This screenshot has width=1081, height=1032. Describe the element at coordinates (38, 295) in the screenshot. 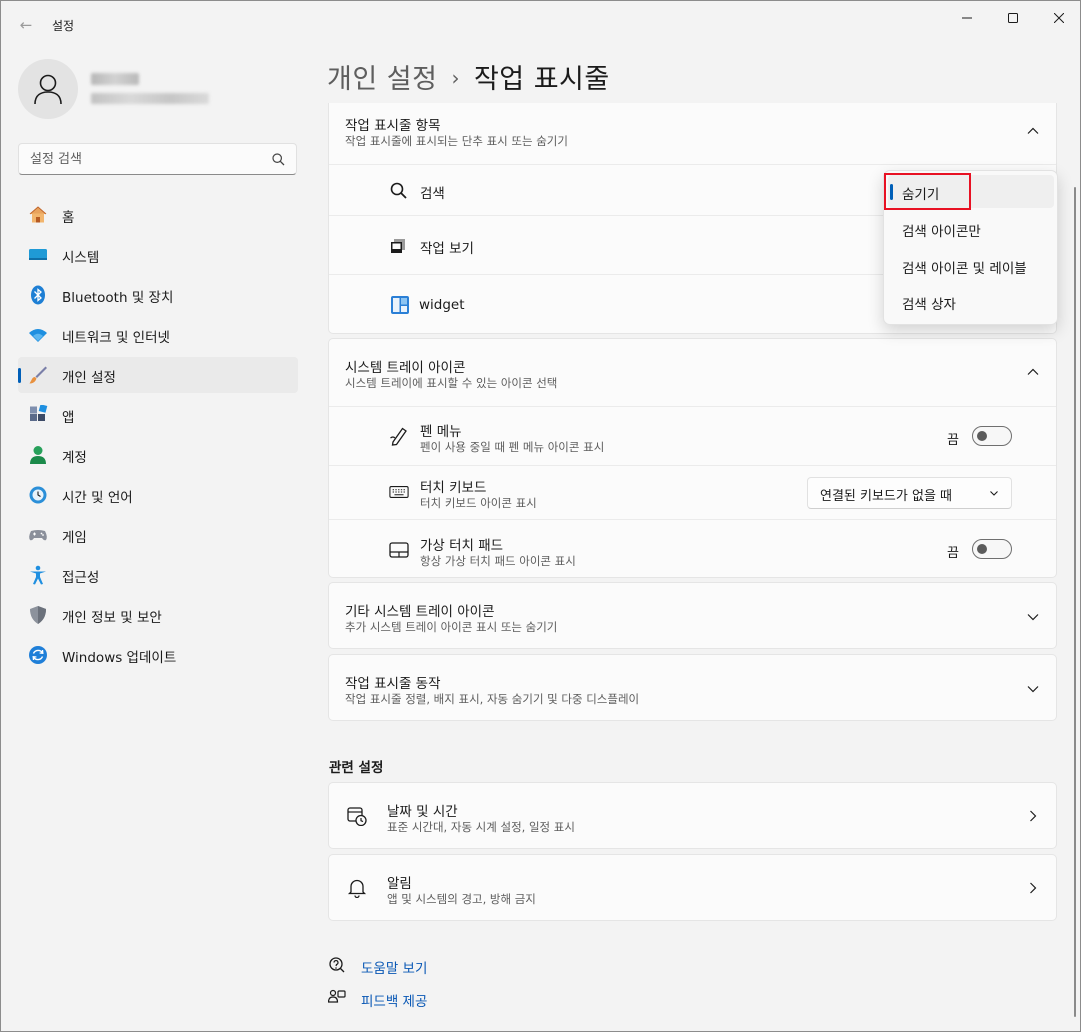

I see `bluetooth-icon` at that location.